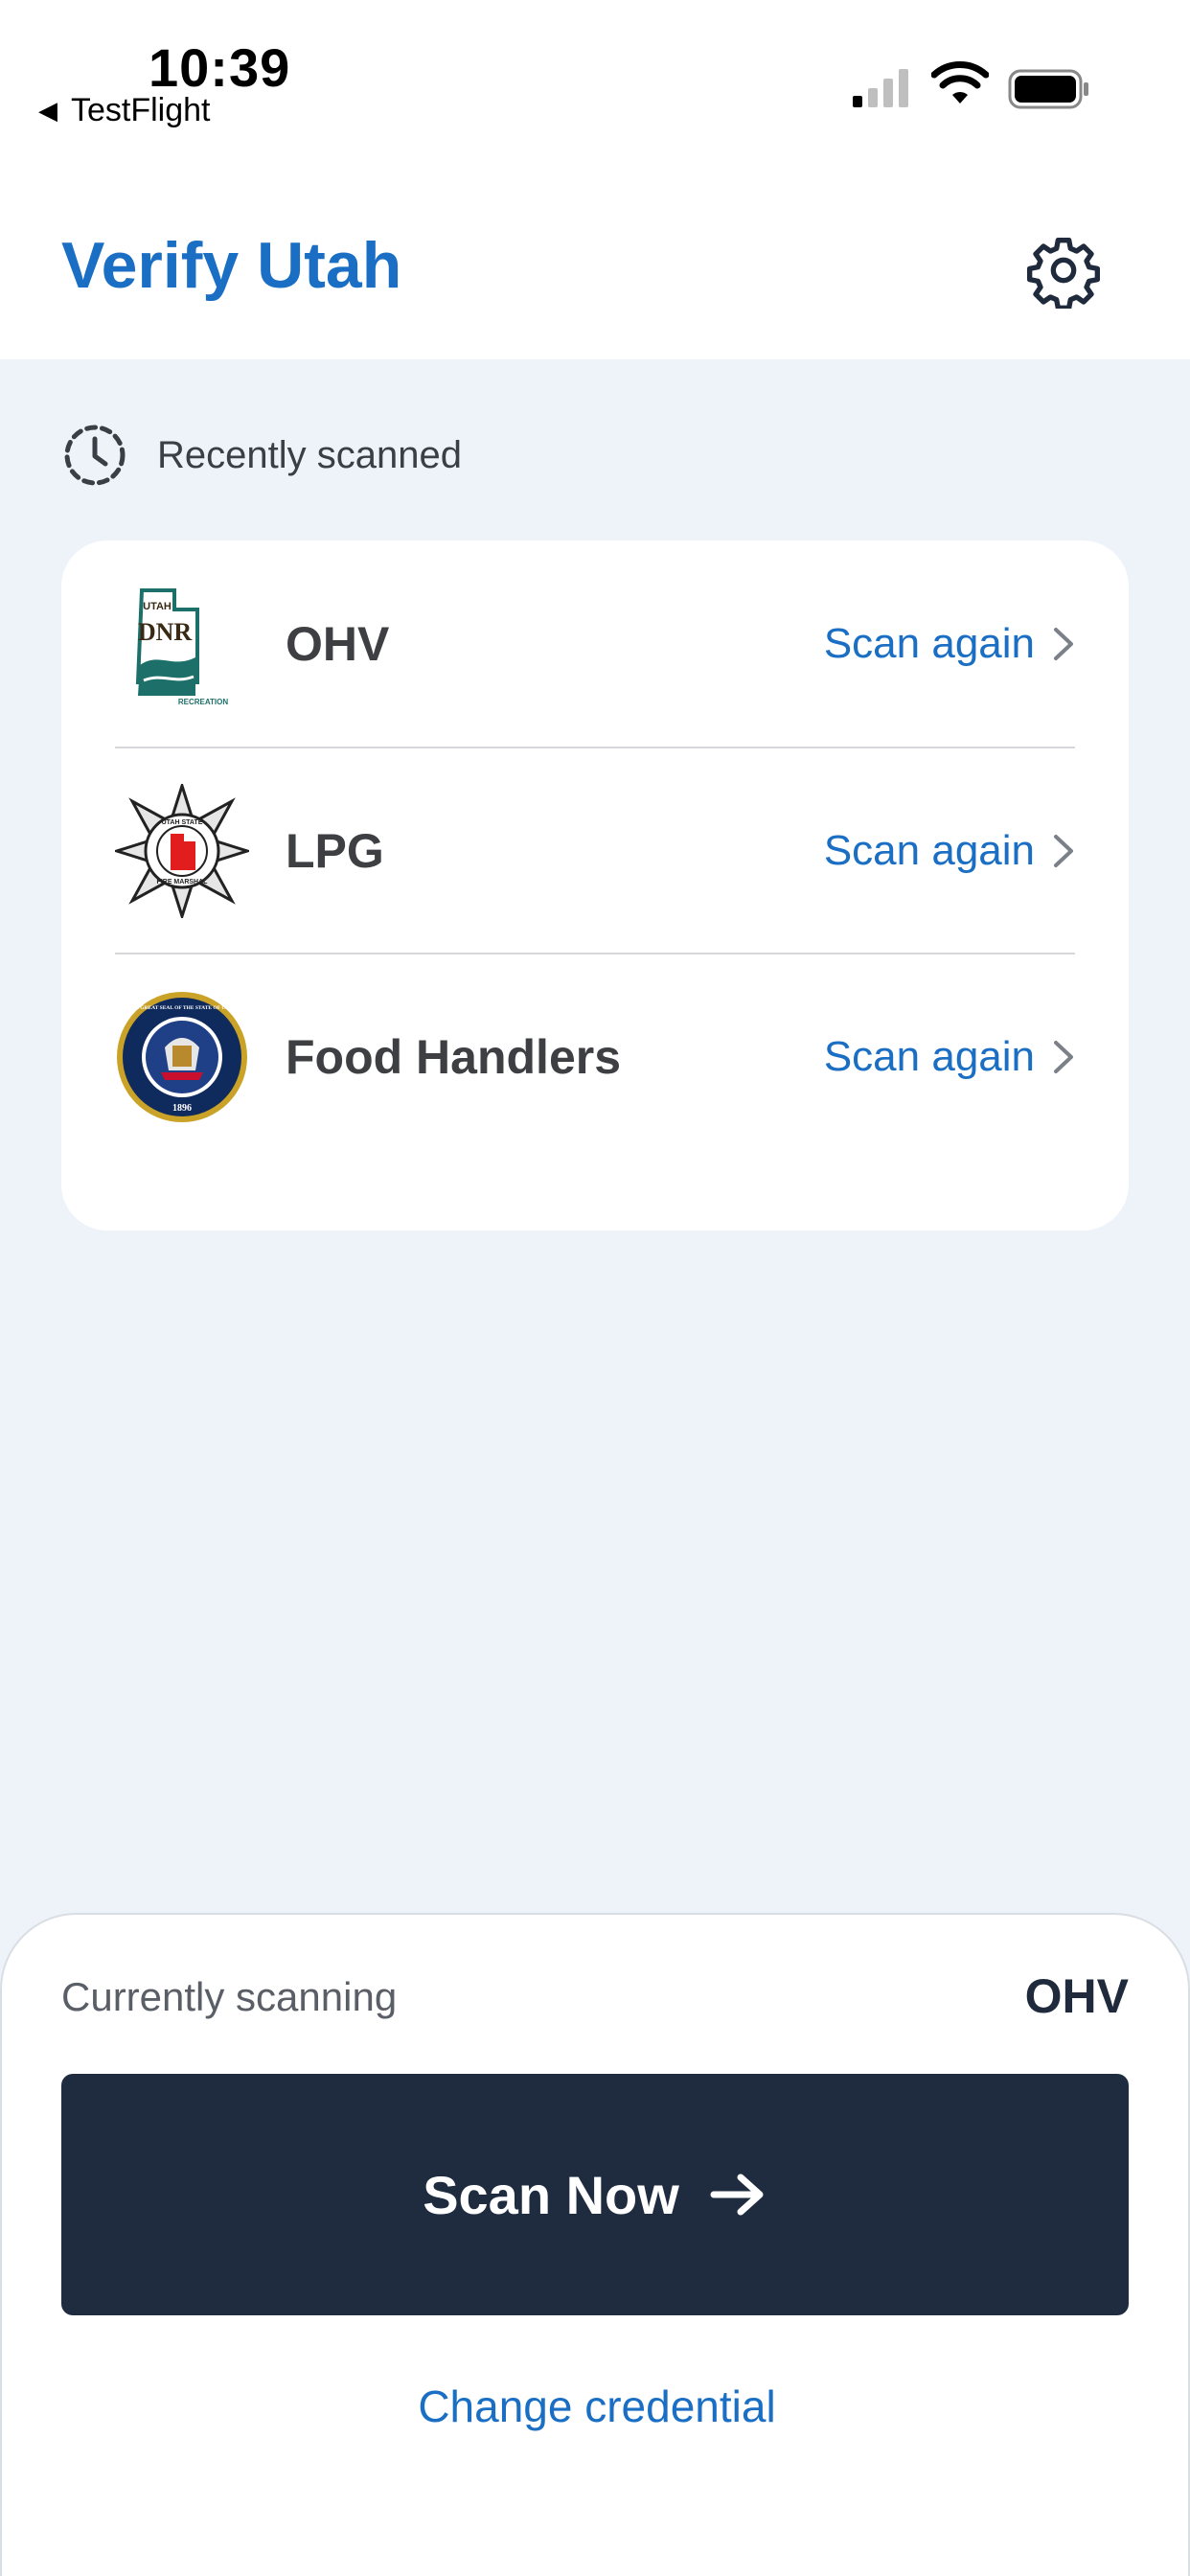 Image resolution: width=1190 pixels, height=2576 pixels. What do you see at coordinates (182, 1008) in the screenshot?
I see `seal-ring-text: THE GREAT SEAL OF THE STATE OF UTAH` at bounding box center [182, 1008].